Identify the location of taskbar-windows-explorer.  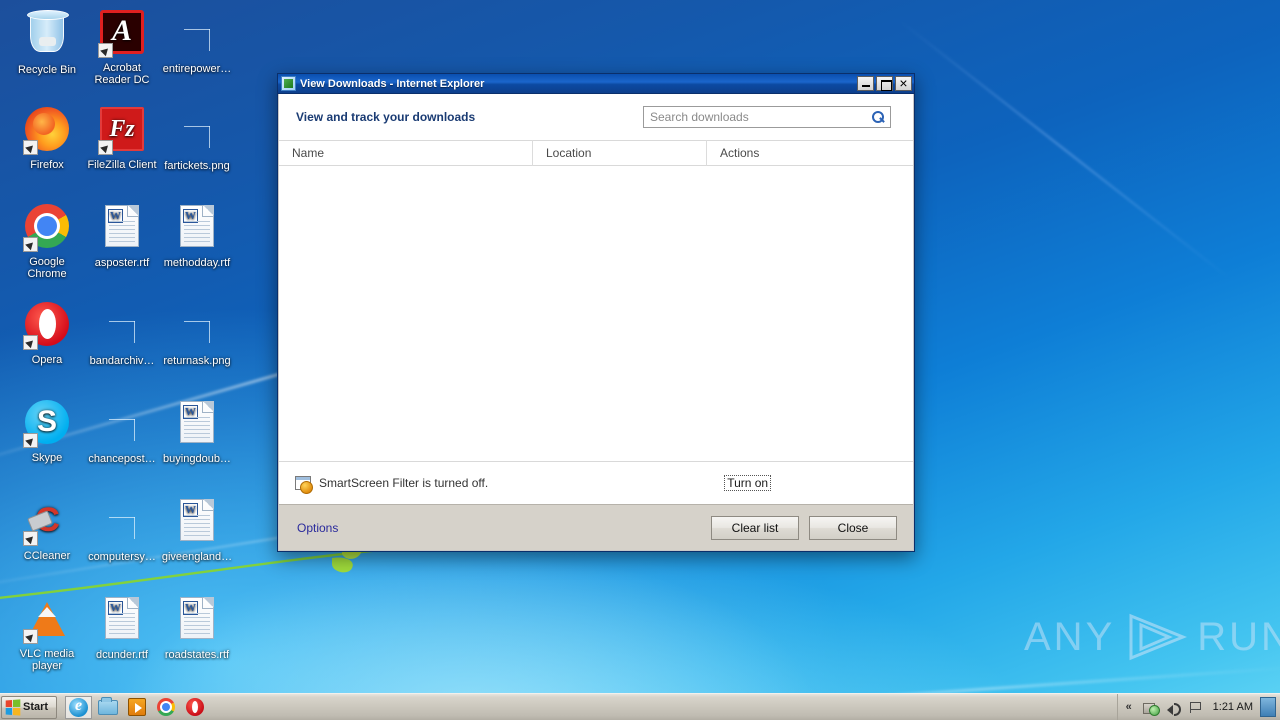
(107, 707).